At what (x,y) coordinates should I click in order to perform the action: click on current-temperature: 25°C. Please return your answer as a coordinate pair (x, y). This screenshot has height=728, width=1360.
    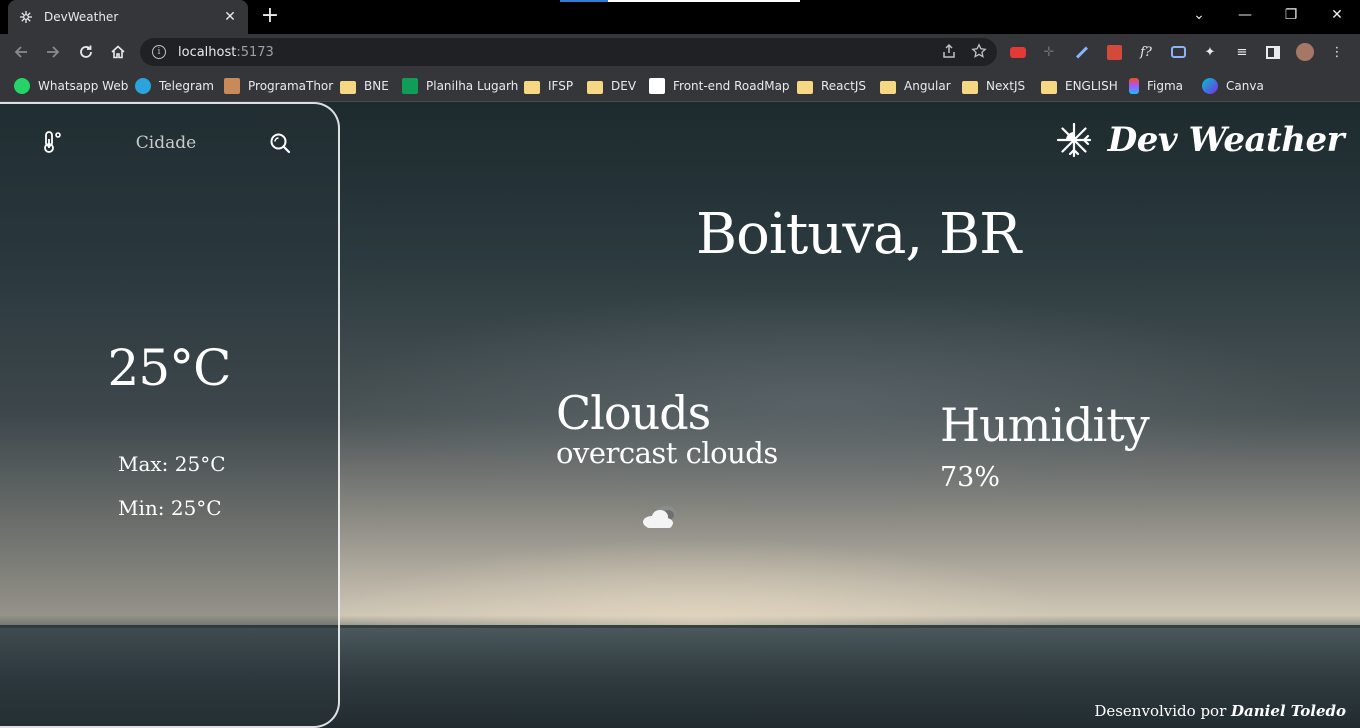
    Looking at the image, I should click on (169, 368).